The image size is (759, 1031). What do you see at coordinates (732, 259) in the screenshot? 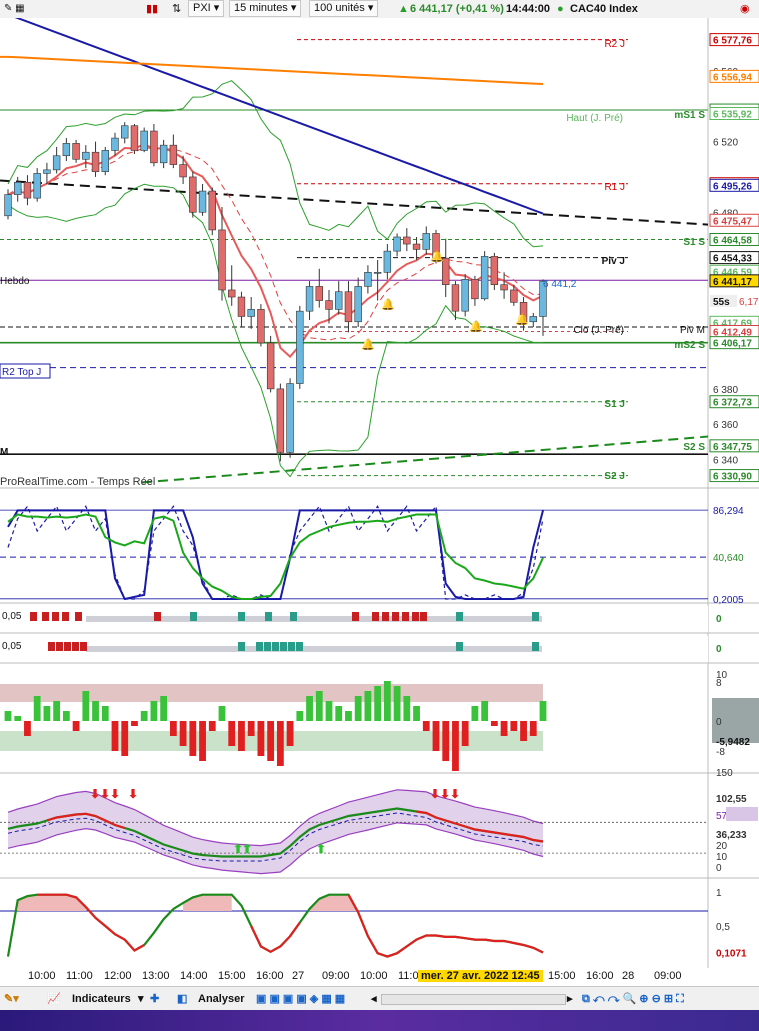
I see `price-tag-text: 6 454,33` at bounding box center [732, 259].